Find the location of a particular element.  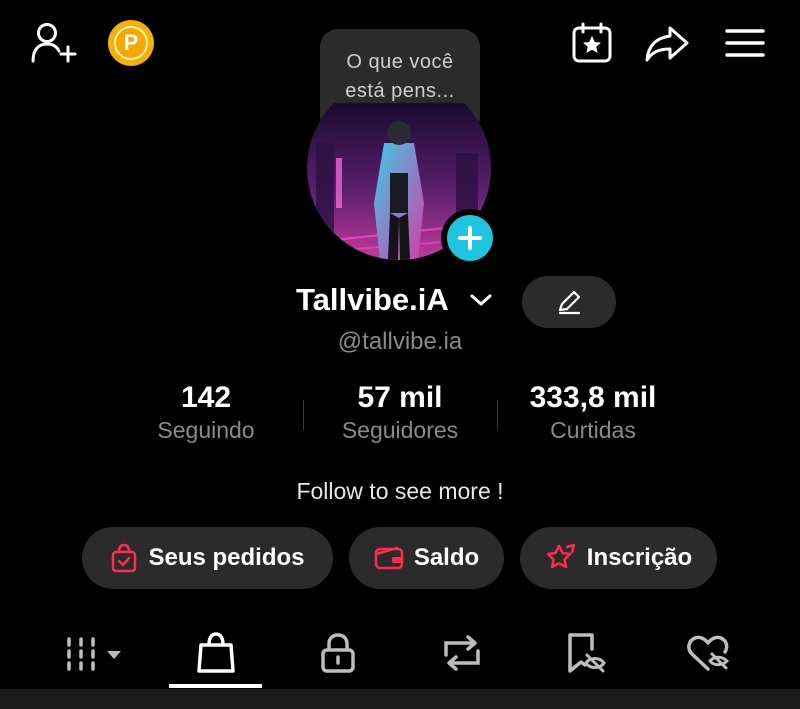

stat-likes-value: 333,8 mil is located at coordinates (593, 397).